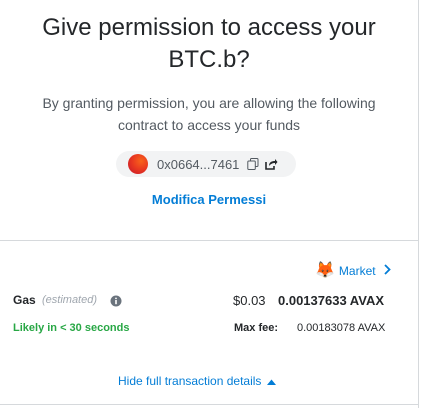 The height and width of the screenshot is (408, 423). I want to click on copy-icon, so click(253, 164).